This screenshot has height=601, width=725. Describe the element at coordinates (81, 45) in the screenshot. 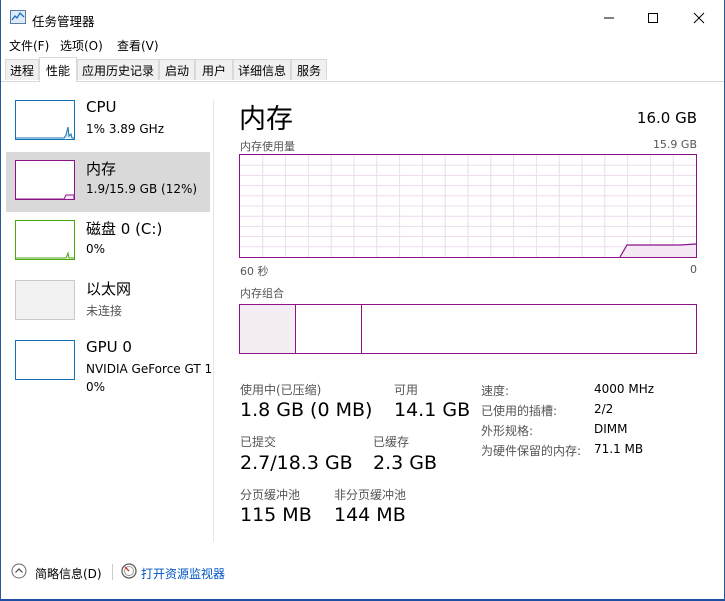

I see `menu-options: 选项(O)` at that location.